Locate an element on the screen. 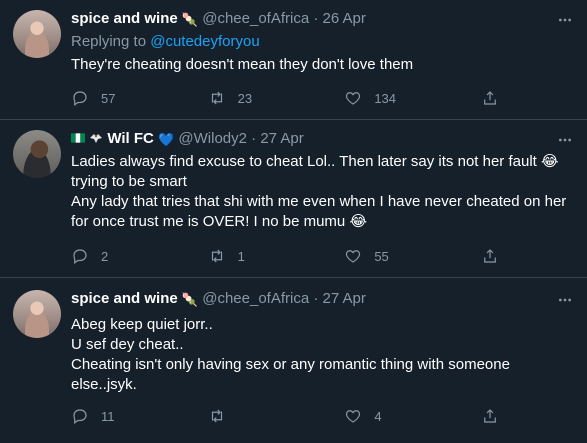  like-count: 55 is located at coordinates (381, 256).